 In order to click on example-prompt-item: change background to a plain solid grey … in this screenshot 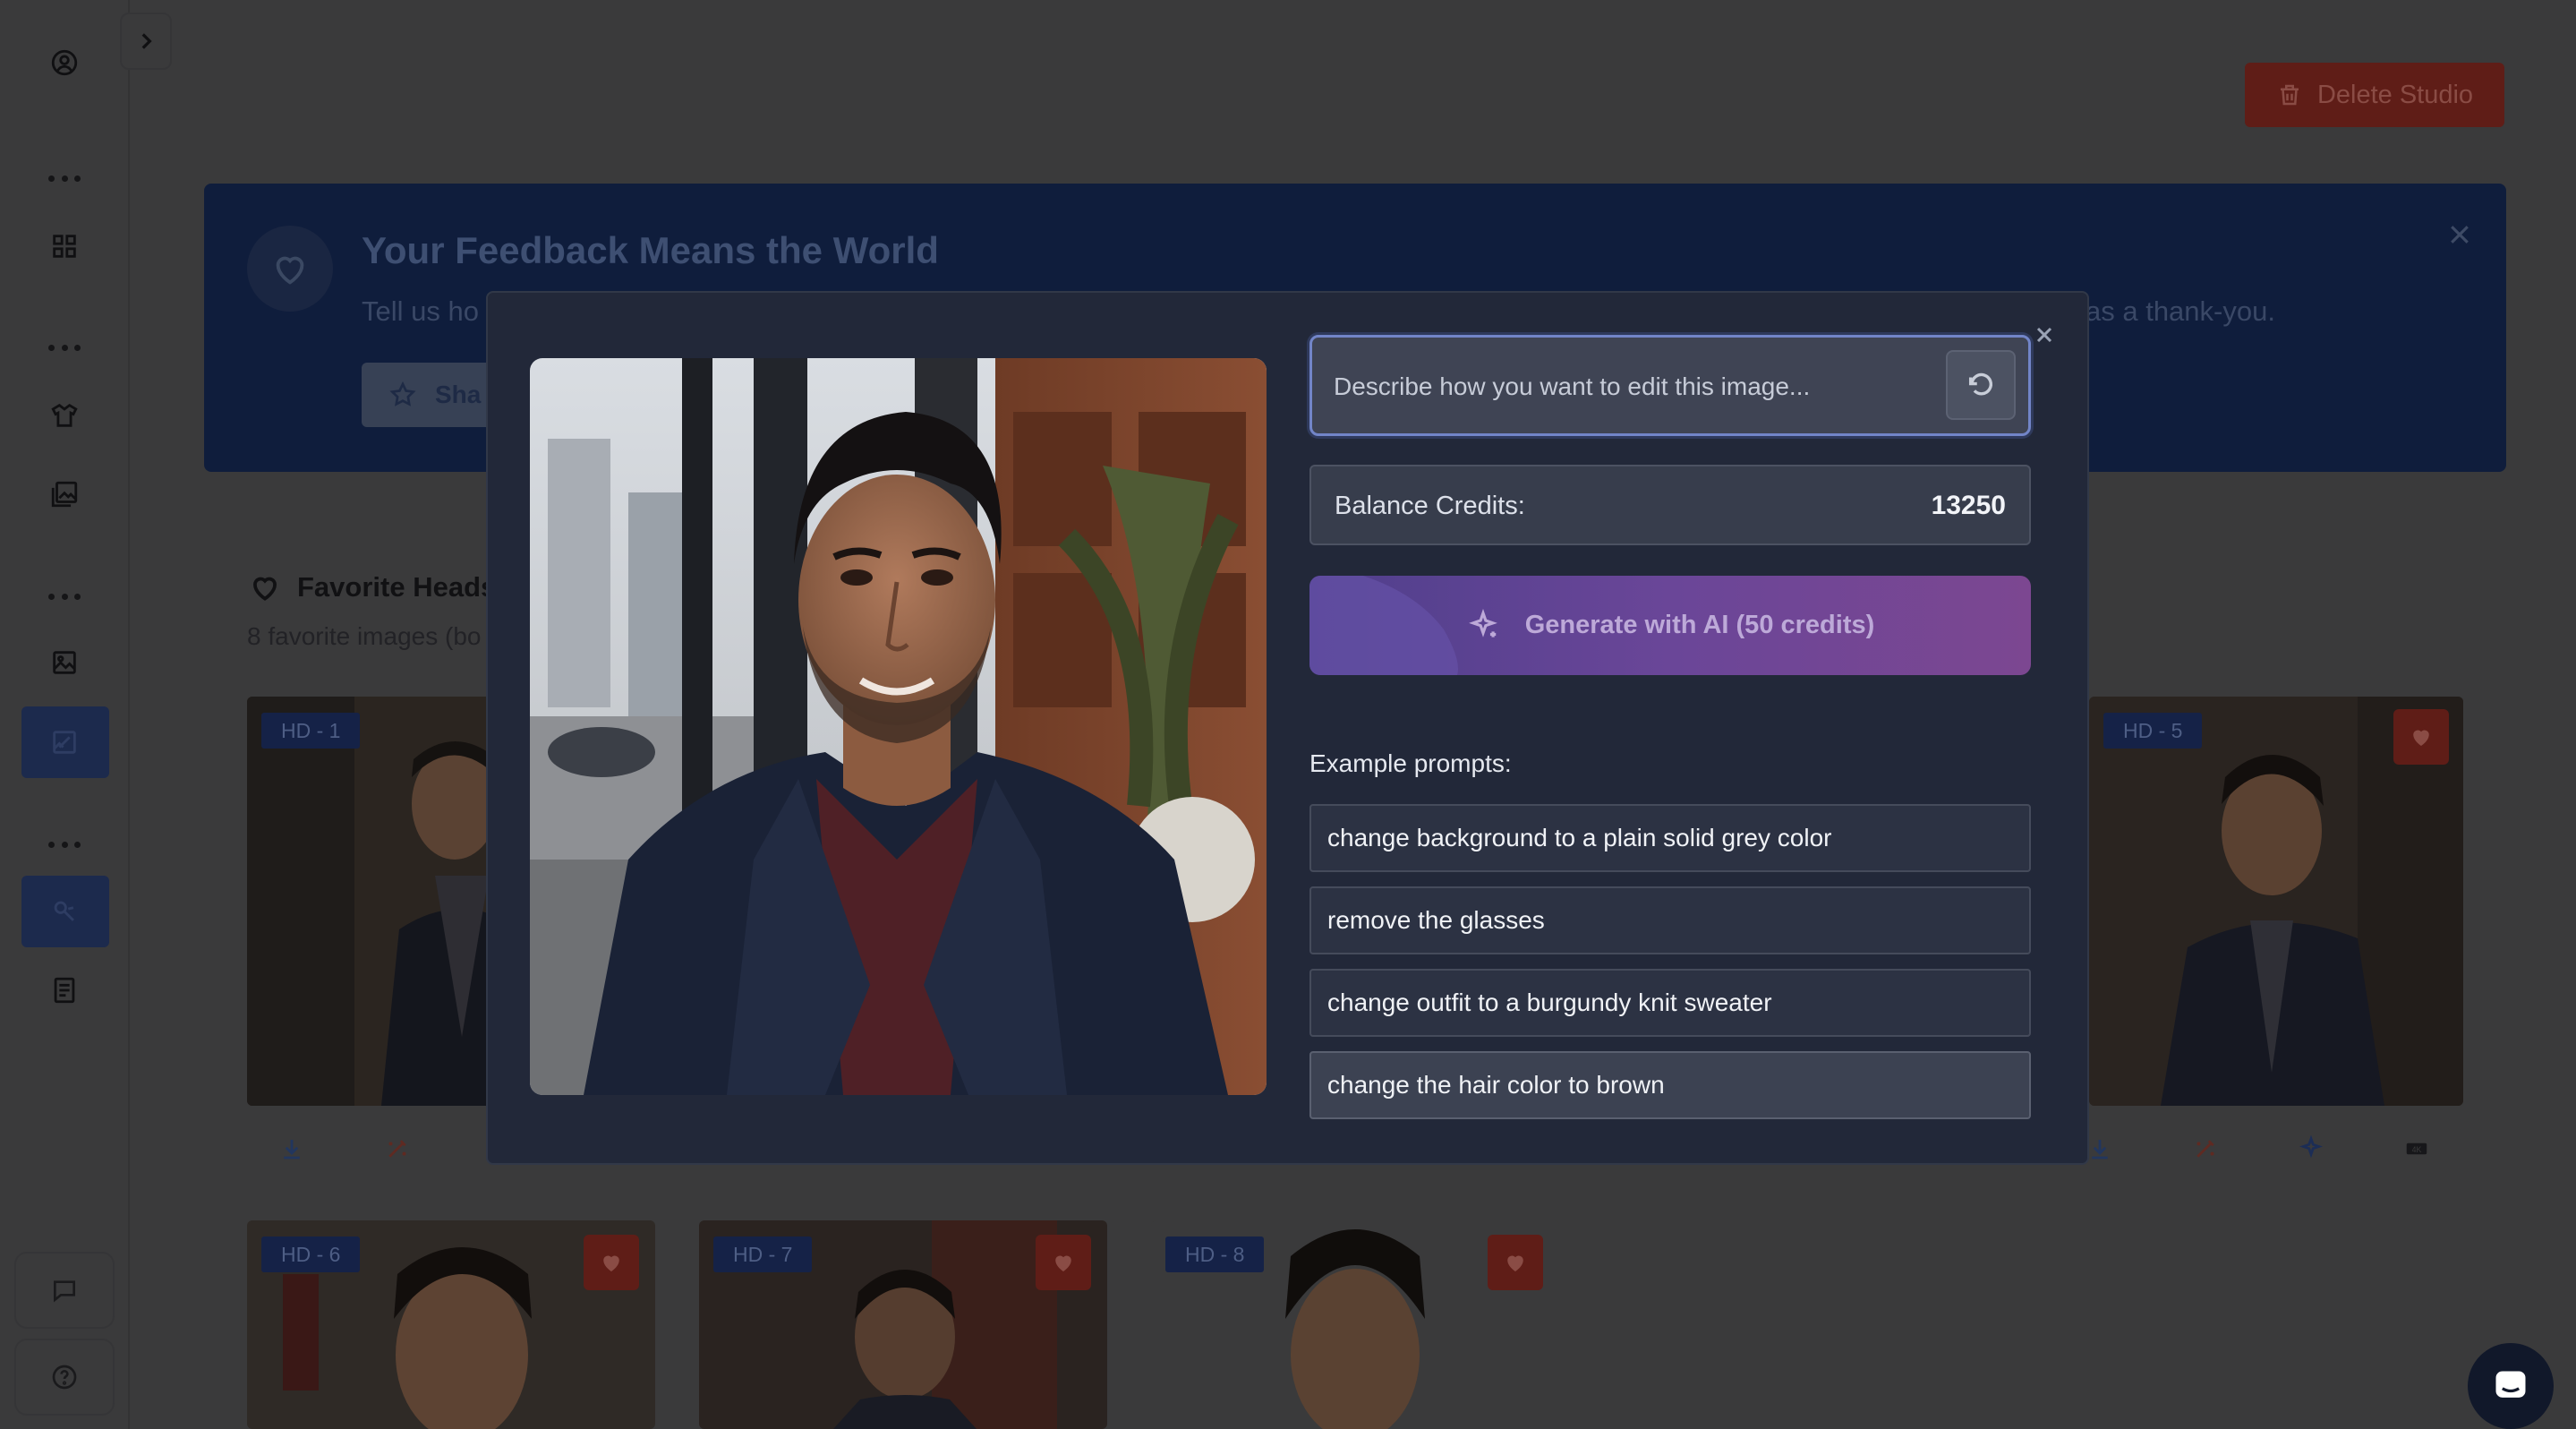, I will do `click(1670, 838)`.